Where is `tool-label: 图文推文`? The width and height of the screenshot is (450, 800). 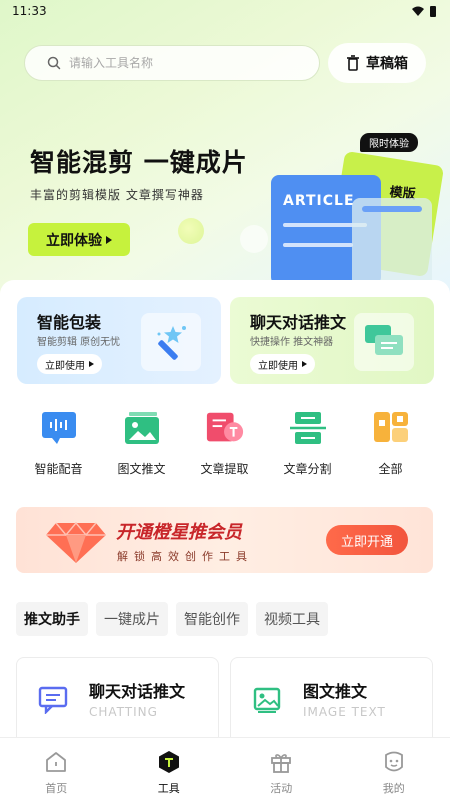 tool-label: 图文推文 is located at coordinates (141, 469).